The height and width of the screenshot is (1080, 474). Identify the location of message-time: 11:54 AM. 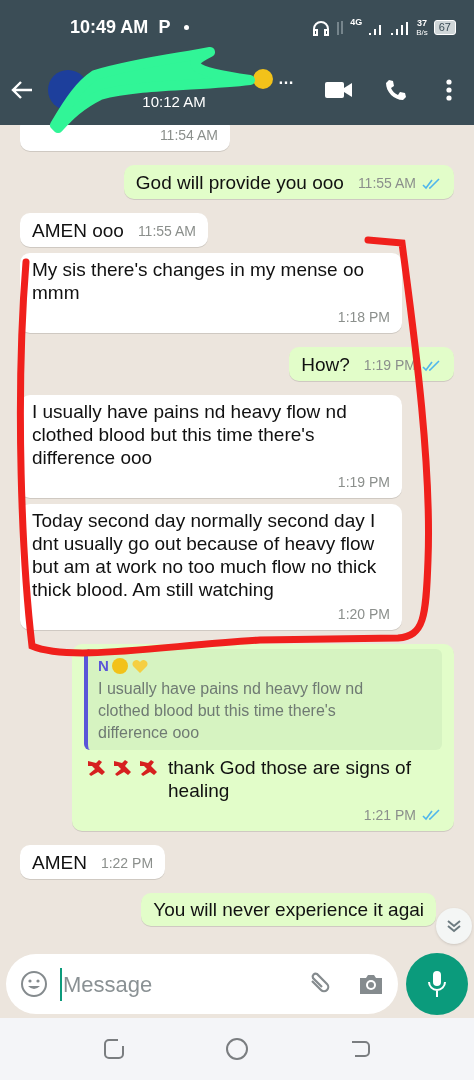
(188, 135).